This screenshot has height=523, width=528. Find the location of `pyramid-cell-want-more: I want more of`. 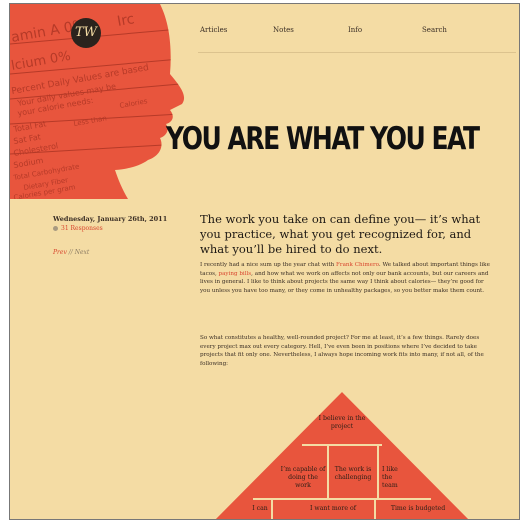

pyramid-cell-want-more: I want more of is located at coordinates (333, 508).